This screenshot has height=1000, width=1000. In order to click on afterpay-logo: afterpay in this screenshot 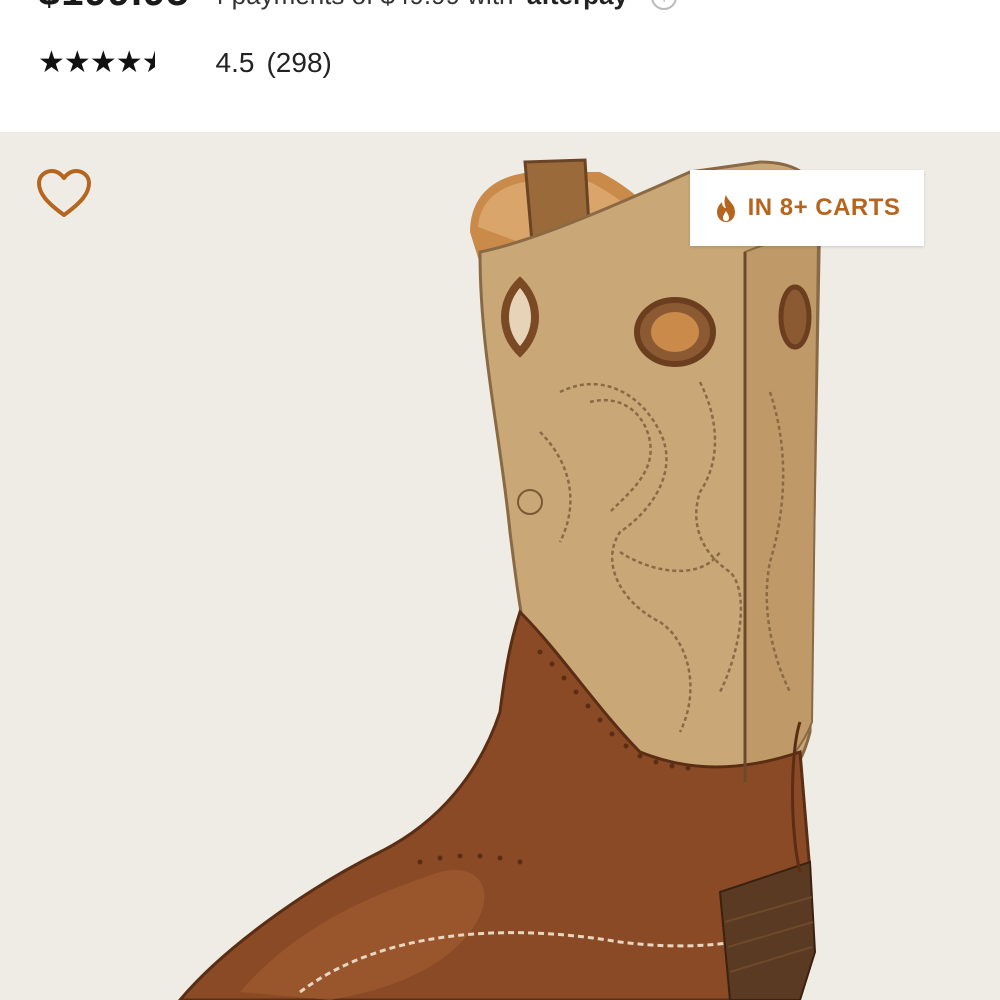, I will do `click(577, 5)`.